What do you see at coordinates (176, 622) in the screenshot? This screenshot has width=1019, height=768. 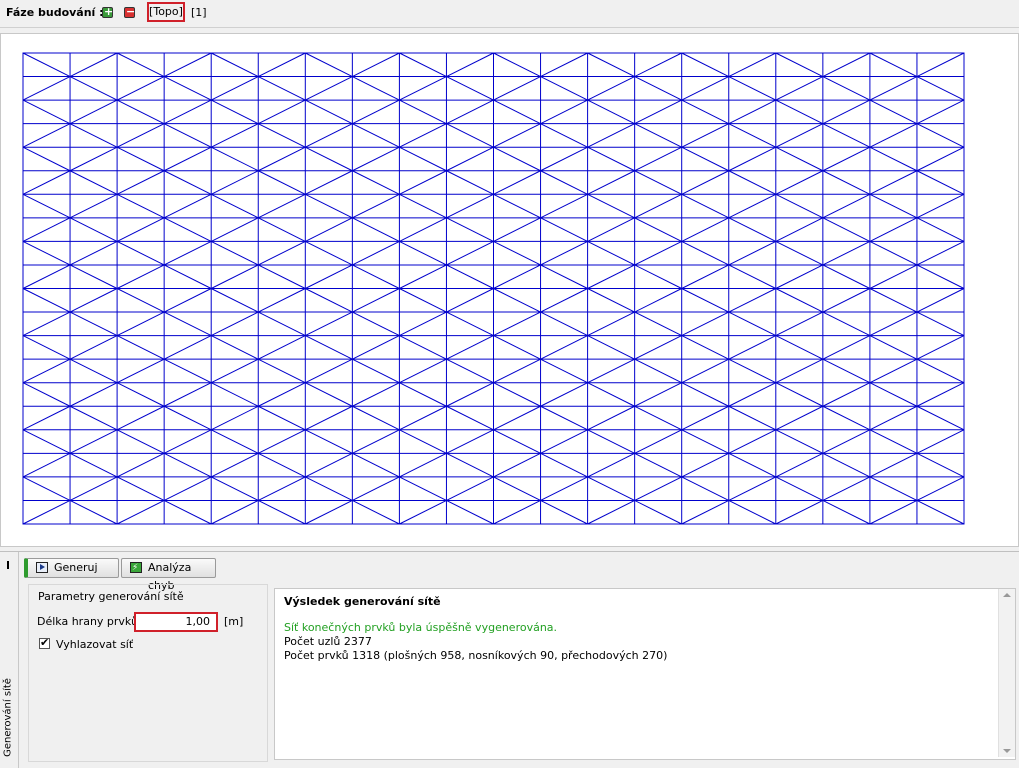 I see `edge-length-input: 1,00` at bounding box center [176, 622].